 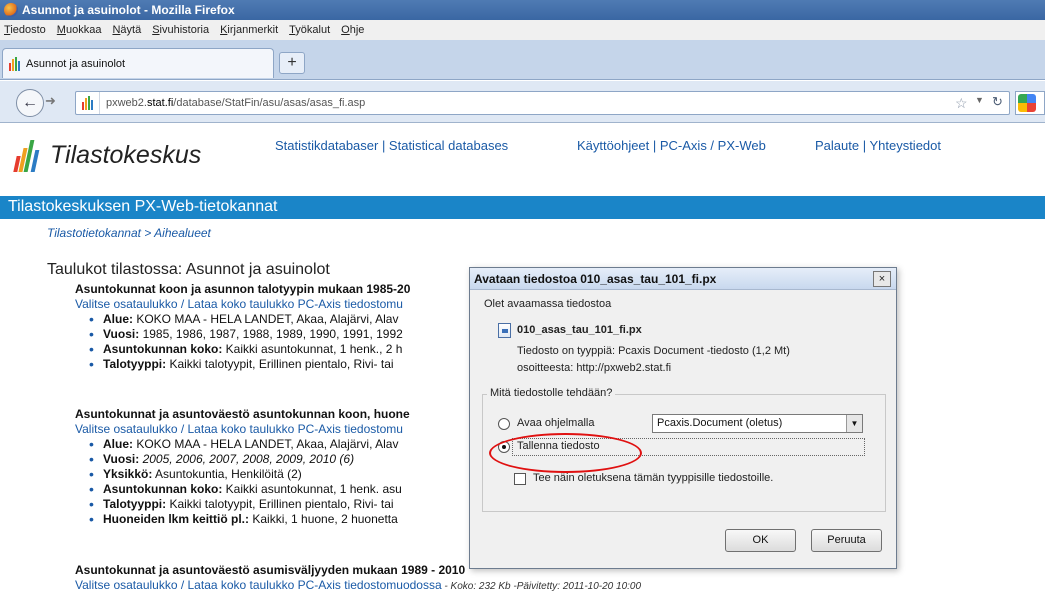 What do you see at coordinates (997, 102) in the screenshot?
I see `reload-icon: ↻` at bounding box center [997, 102].